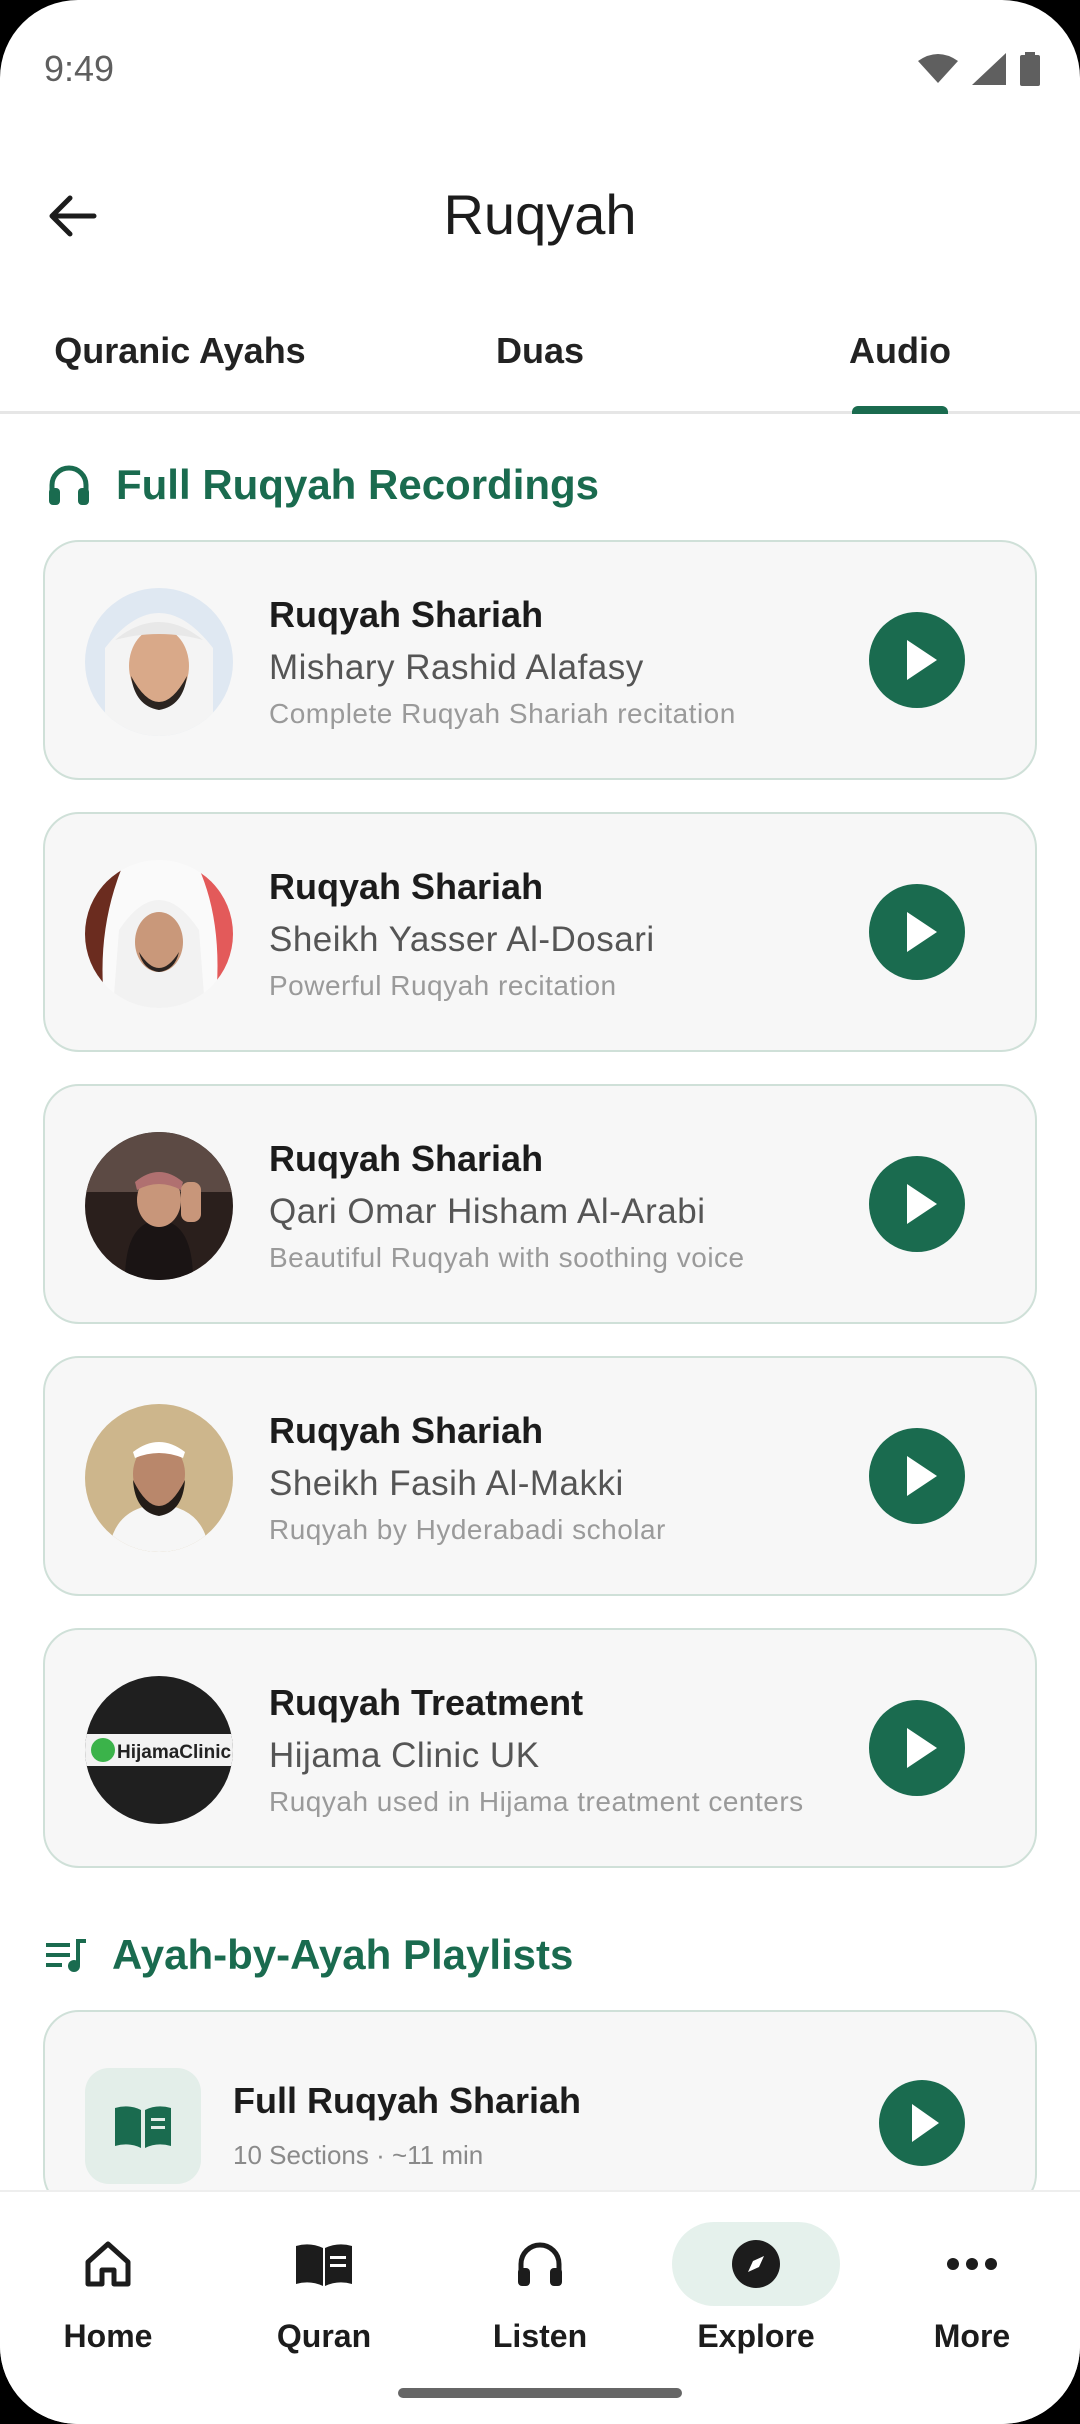 Image resolution: width=1080 pixels, height=2424 pixels. I want to click on recording-reciter: Sheikh Yasser Al-Dosari, so click(462, 939).